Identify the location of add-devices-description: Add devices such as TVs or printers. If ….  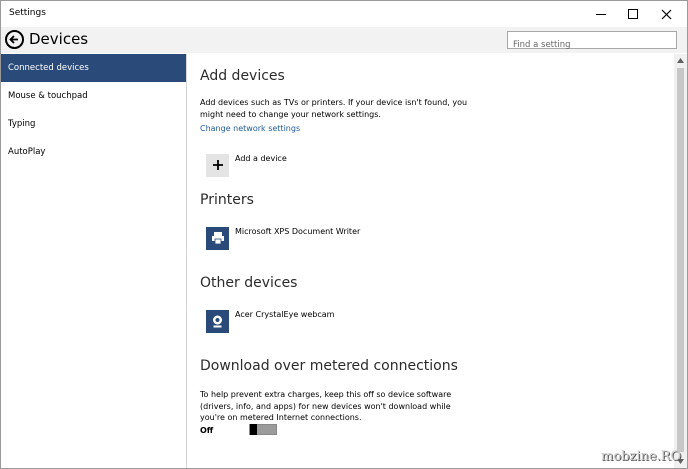
(334, 108).